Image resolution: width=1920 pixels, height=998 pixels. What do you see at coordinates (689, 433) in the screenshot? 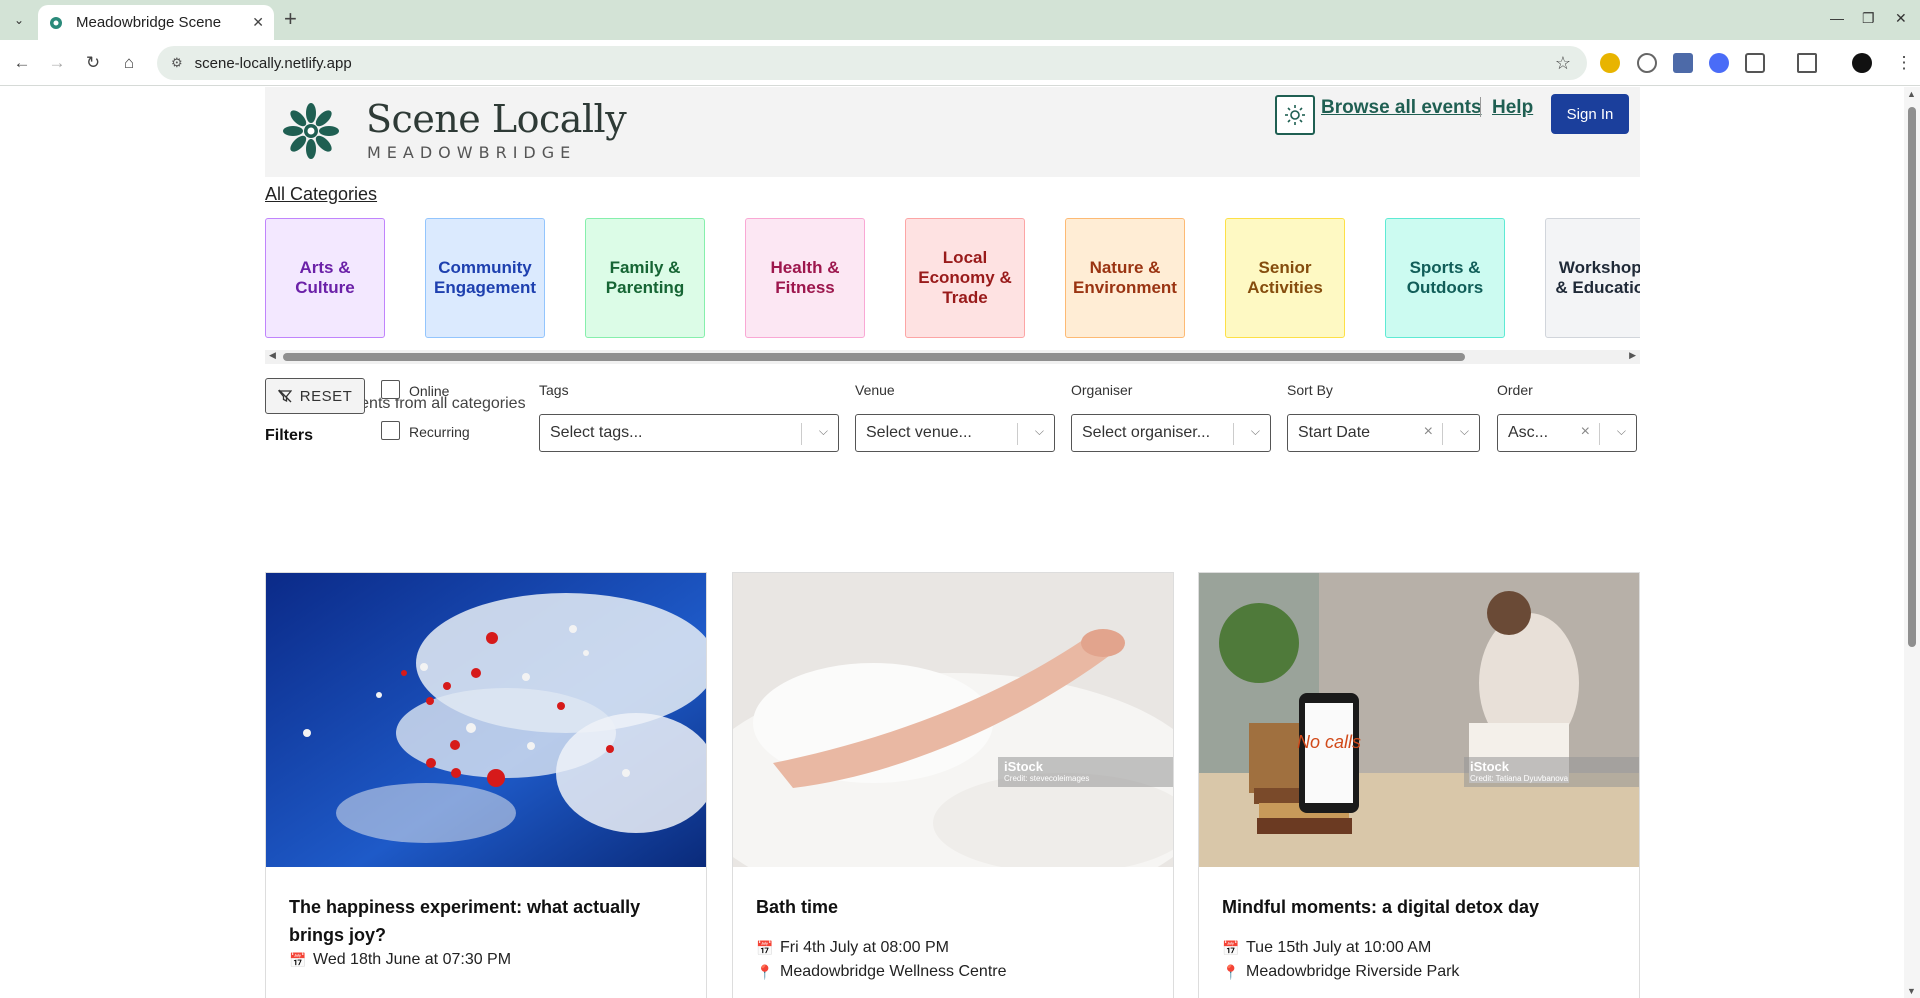
I see `tags-select: Select tags... ⌵` at bounding box center [689, 433].